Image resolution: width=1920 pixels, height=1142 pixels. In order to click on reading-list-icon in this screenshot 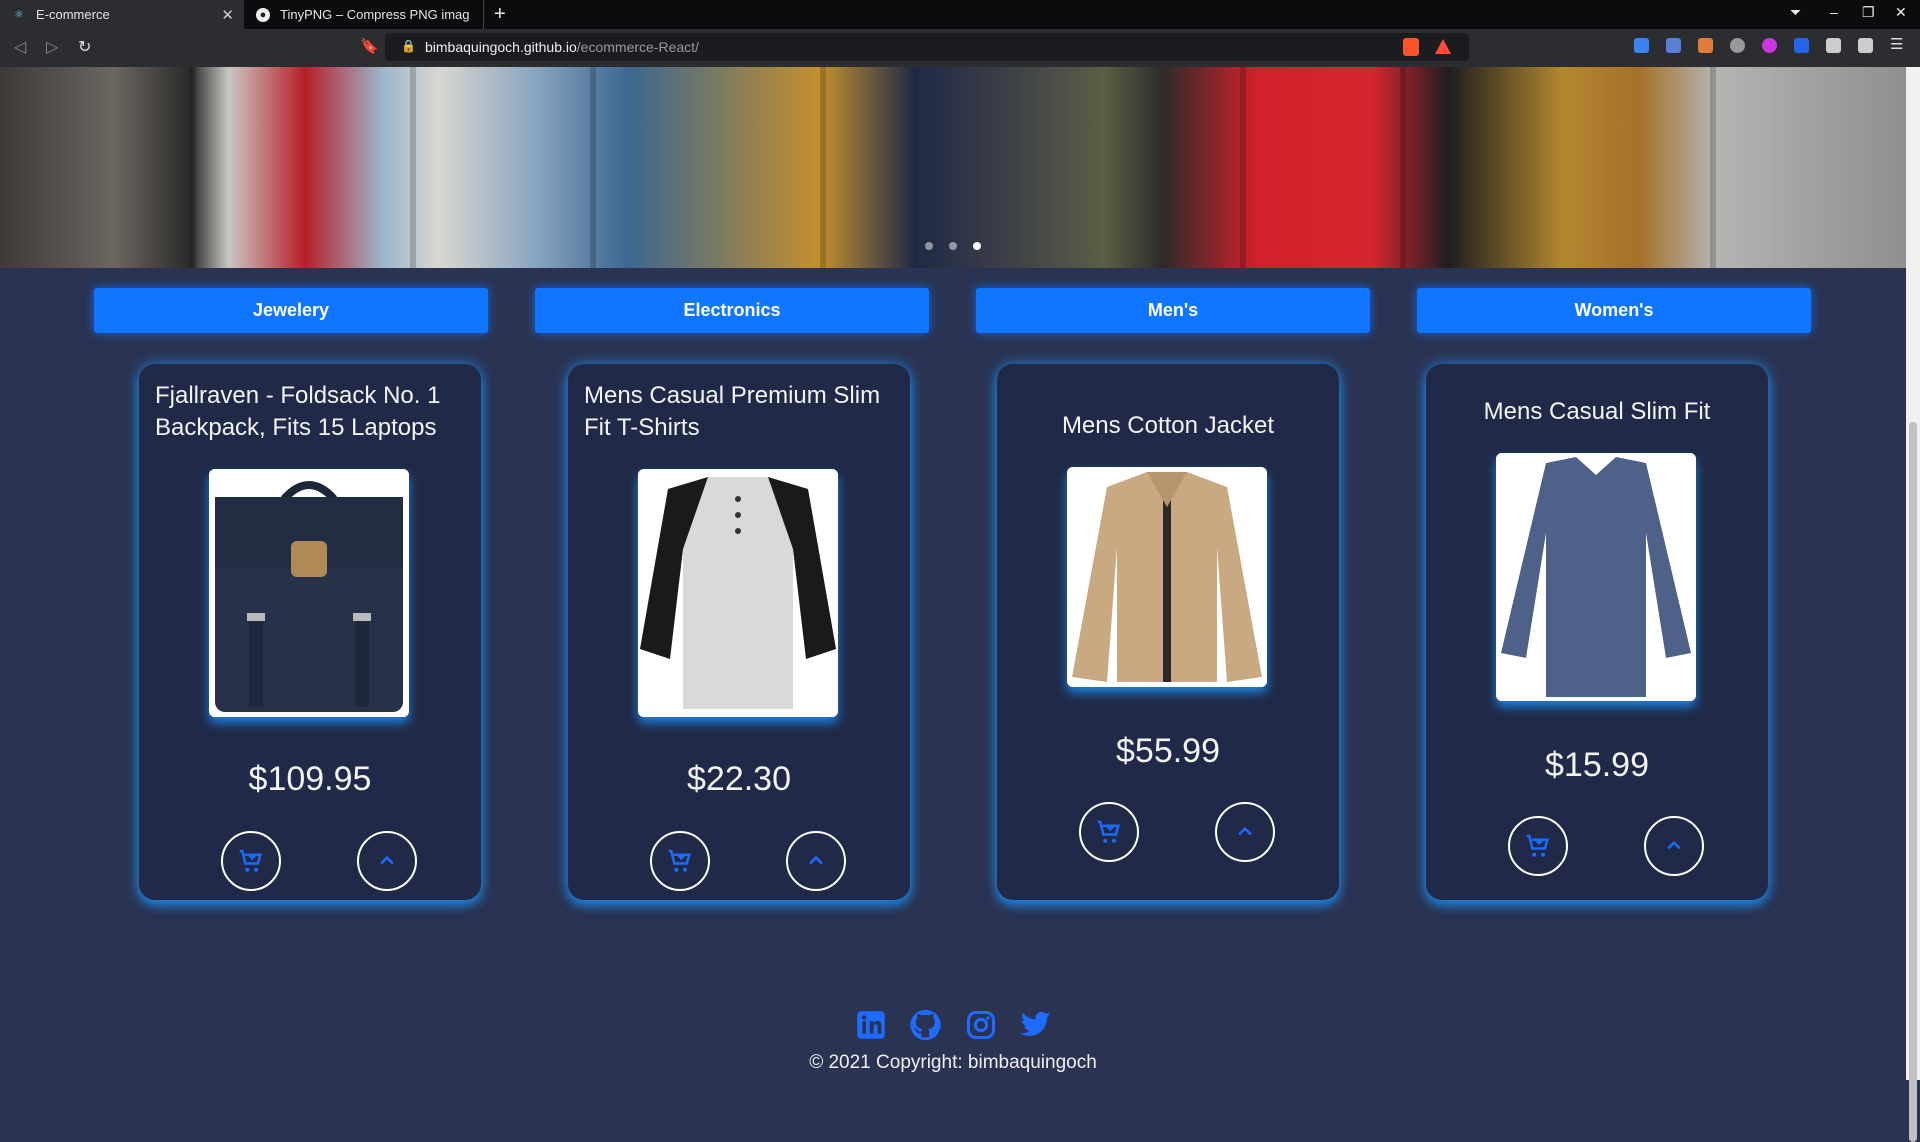, I will do `click(1865, 45)`.